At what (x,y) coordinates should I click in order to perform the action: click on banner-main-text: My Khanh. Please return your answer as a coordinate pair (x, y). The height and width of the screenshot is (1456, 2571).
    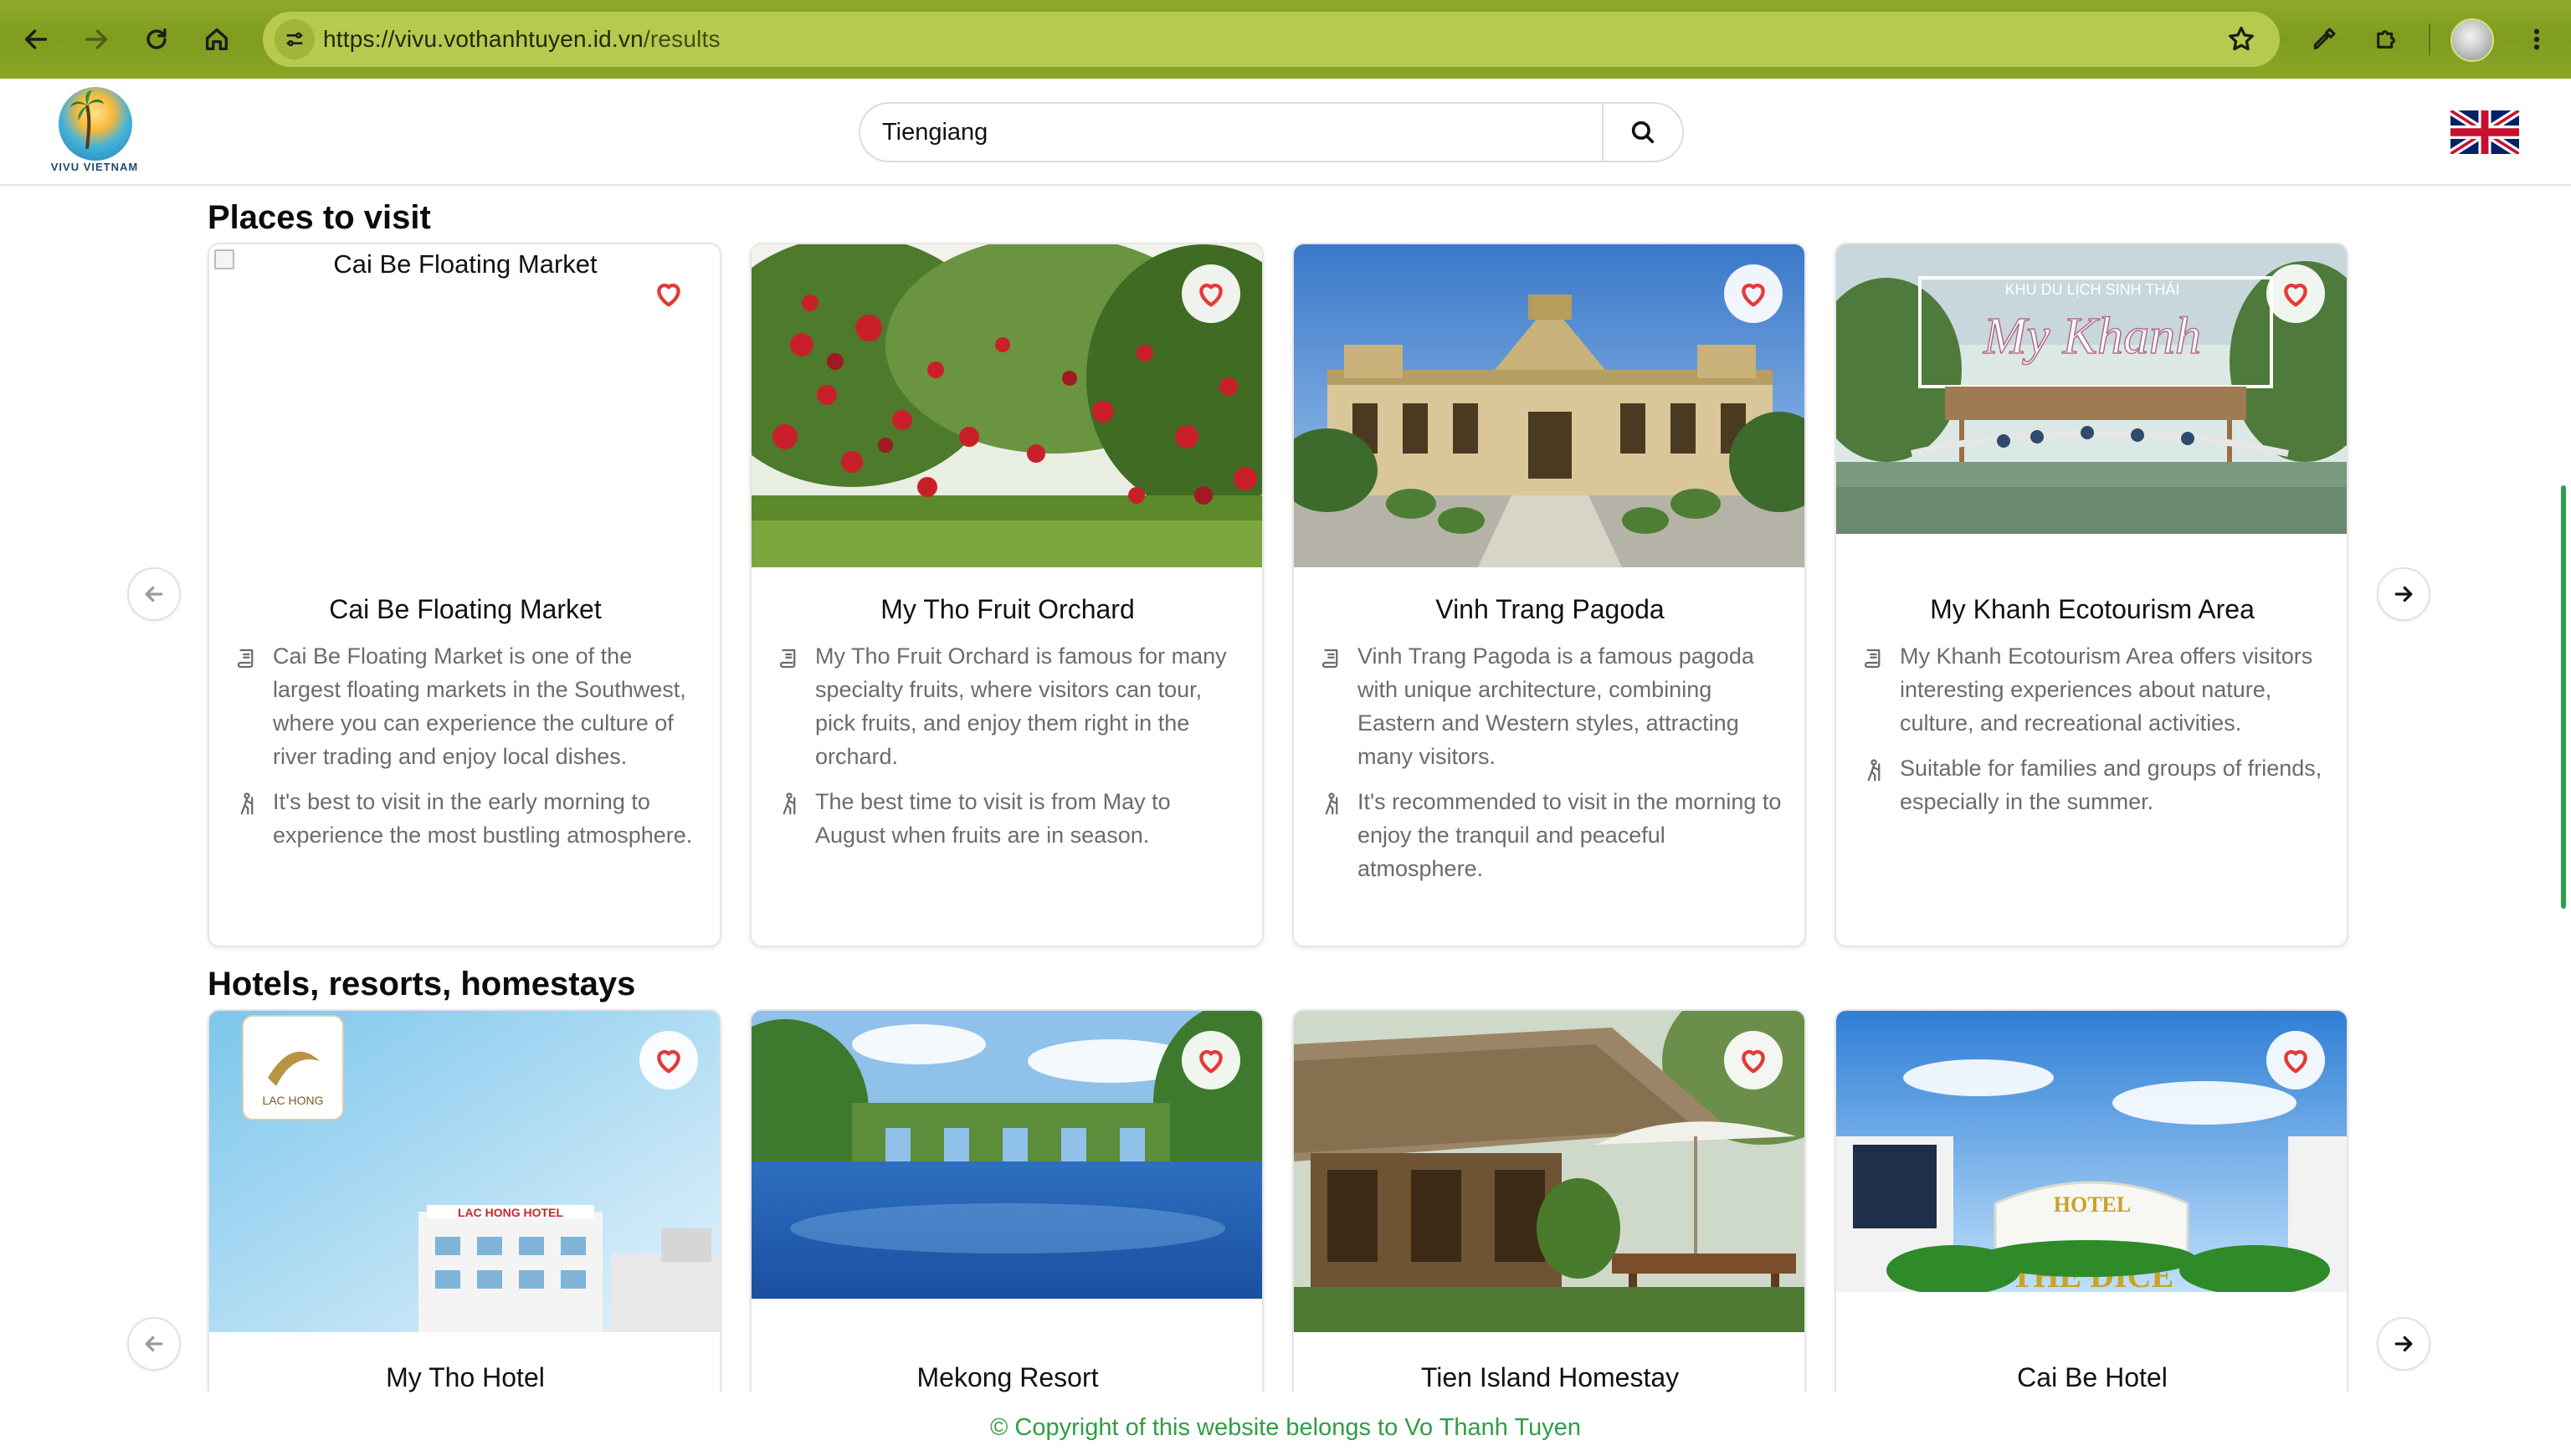
    Looking at the image, I should click on (2092, 336).